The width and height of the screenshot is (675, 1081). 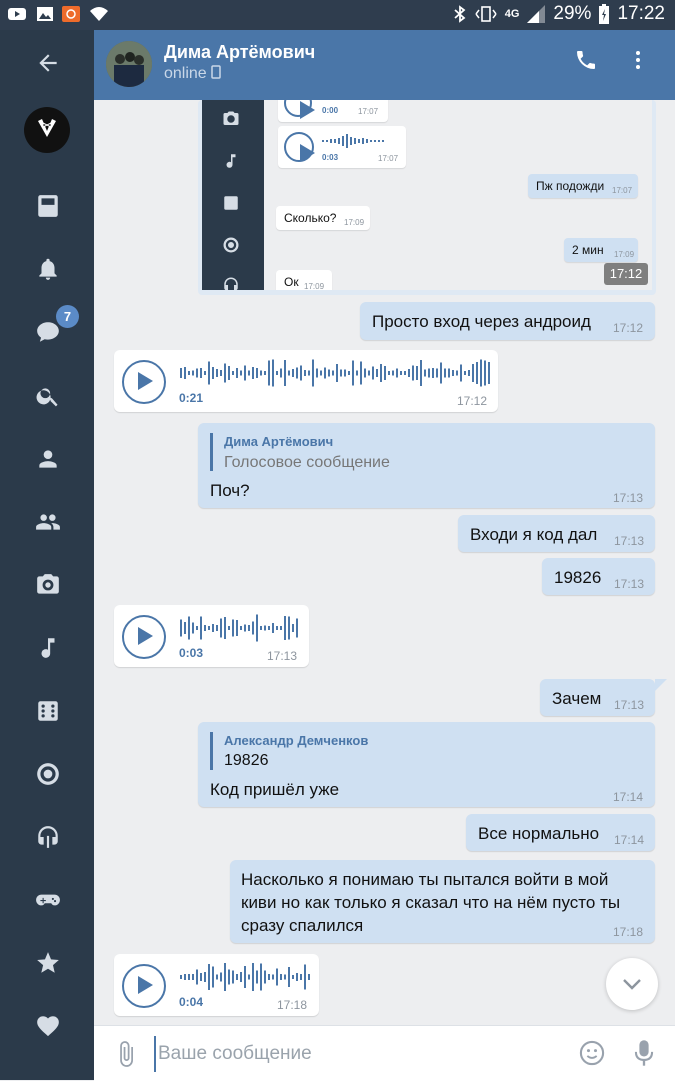 I want to click on sidebar-item-live, so click(x=48, y=774).